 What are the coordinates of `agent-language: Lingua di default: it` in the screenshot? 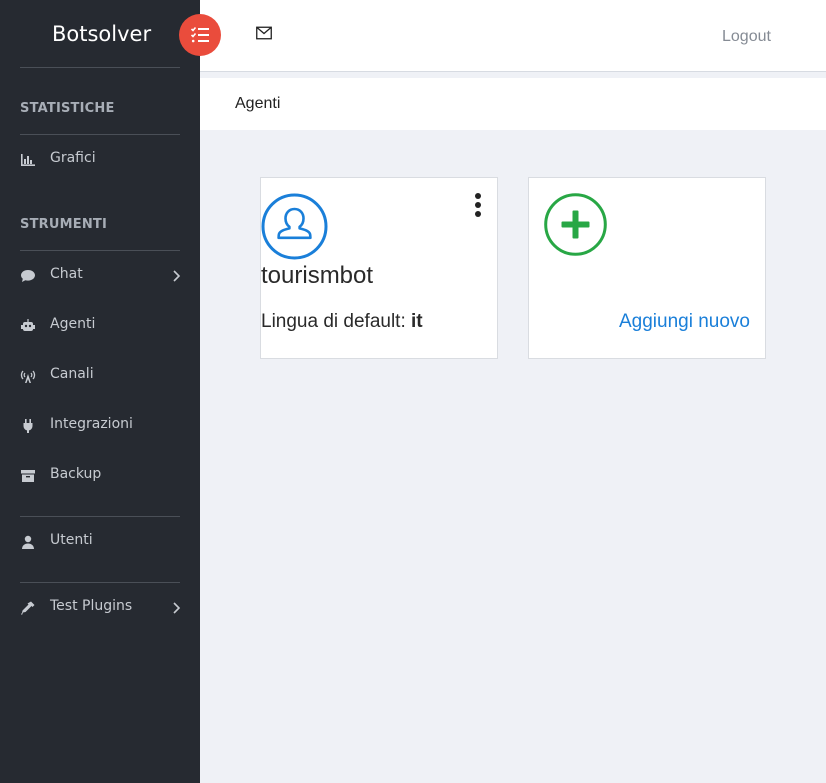 It's located at (342, 322).